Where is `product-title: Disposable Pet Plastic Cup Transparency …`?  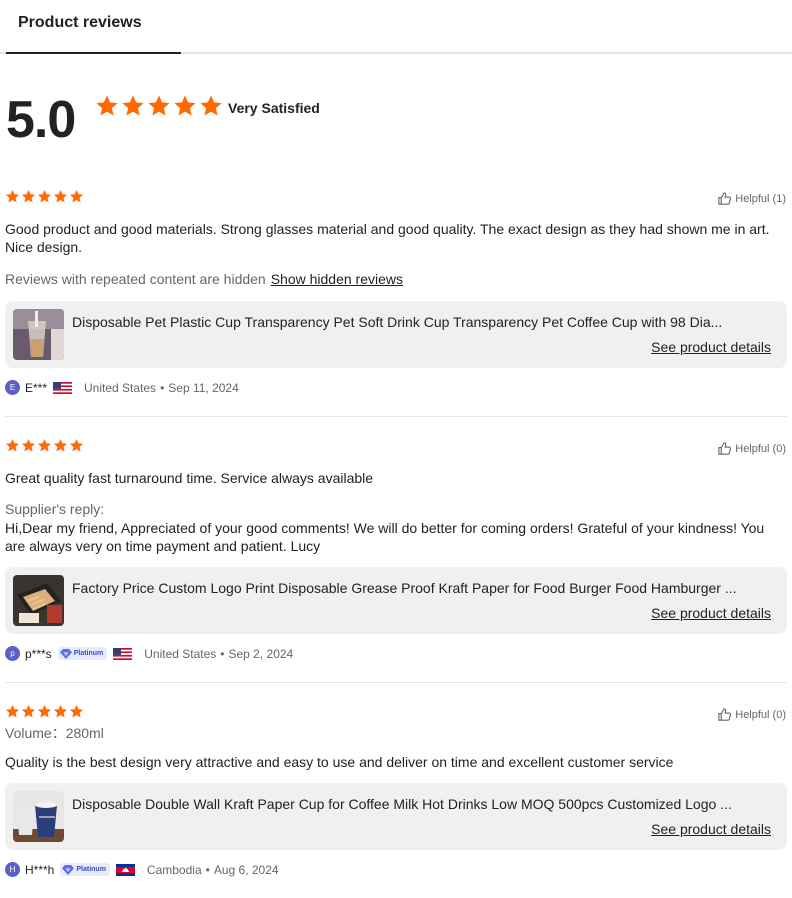 product-title: Disposable Pet Plastic Cup Transparency … is located at coordinates (422, 322).